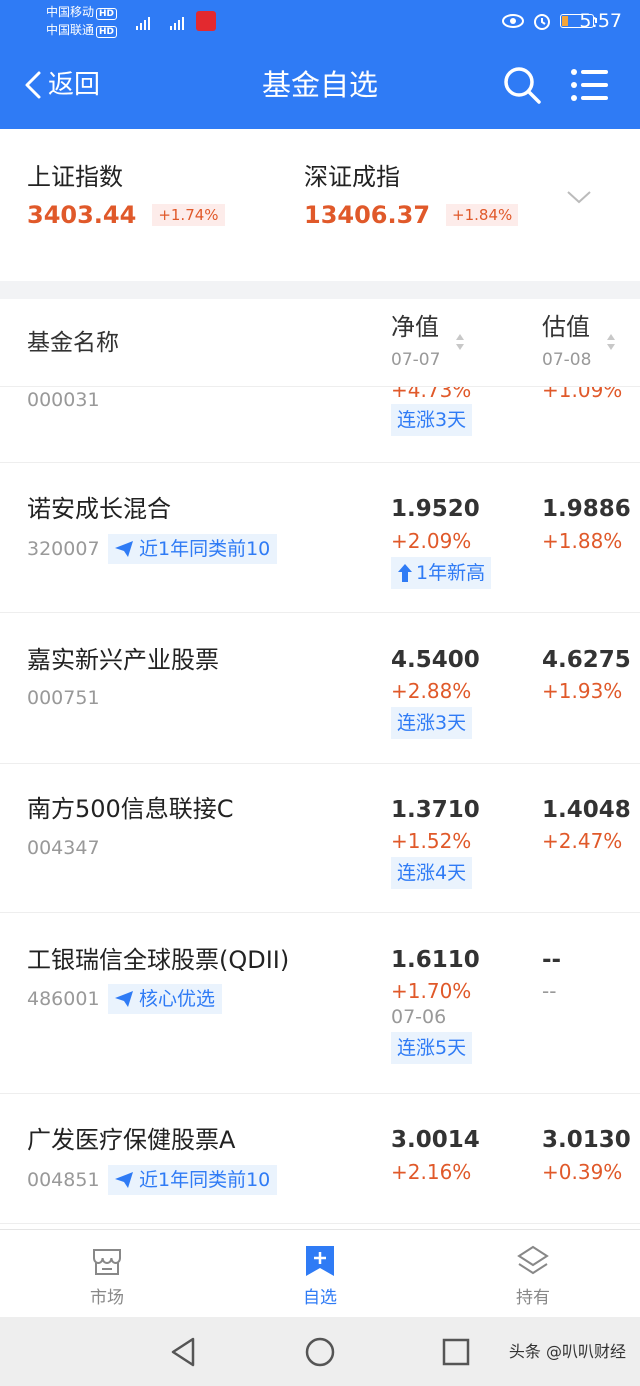  What do you see at coordinates (126, 195) in the screenshot?
I see `index-item: 上证指数 3403.44 +1.74%` at bounding box center [126, 195].